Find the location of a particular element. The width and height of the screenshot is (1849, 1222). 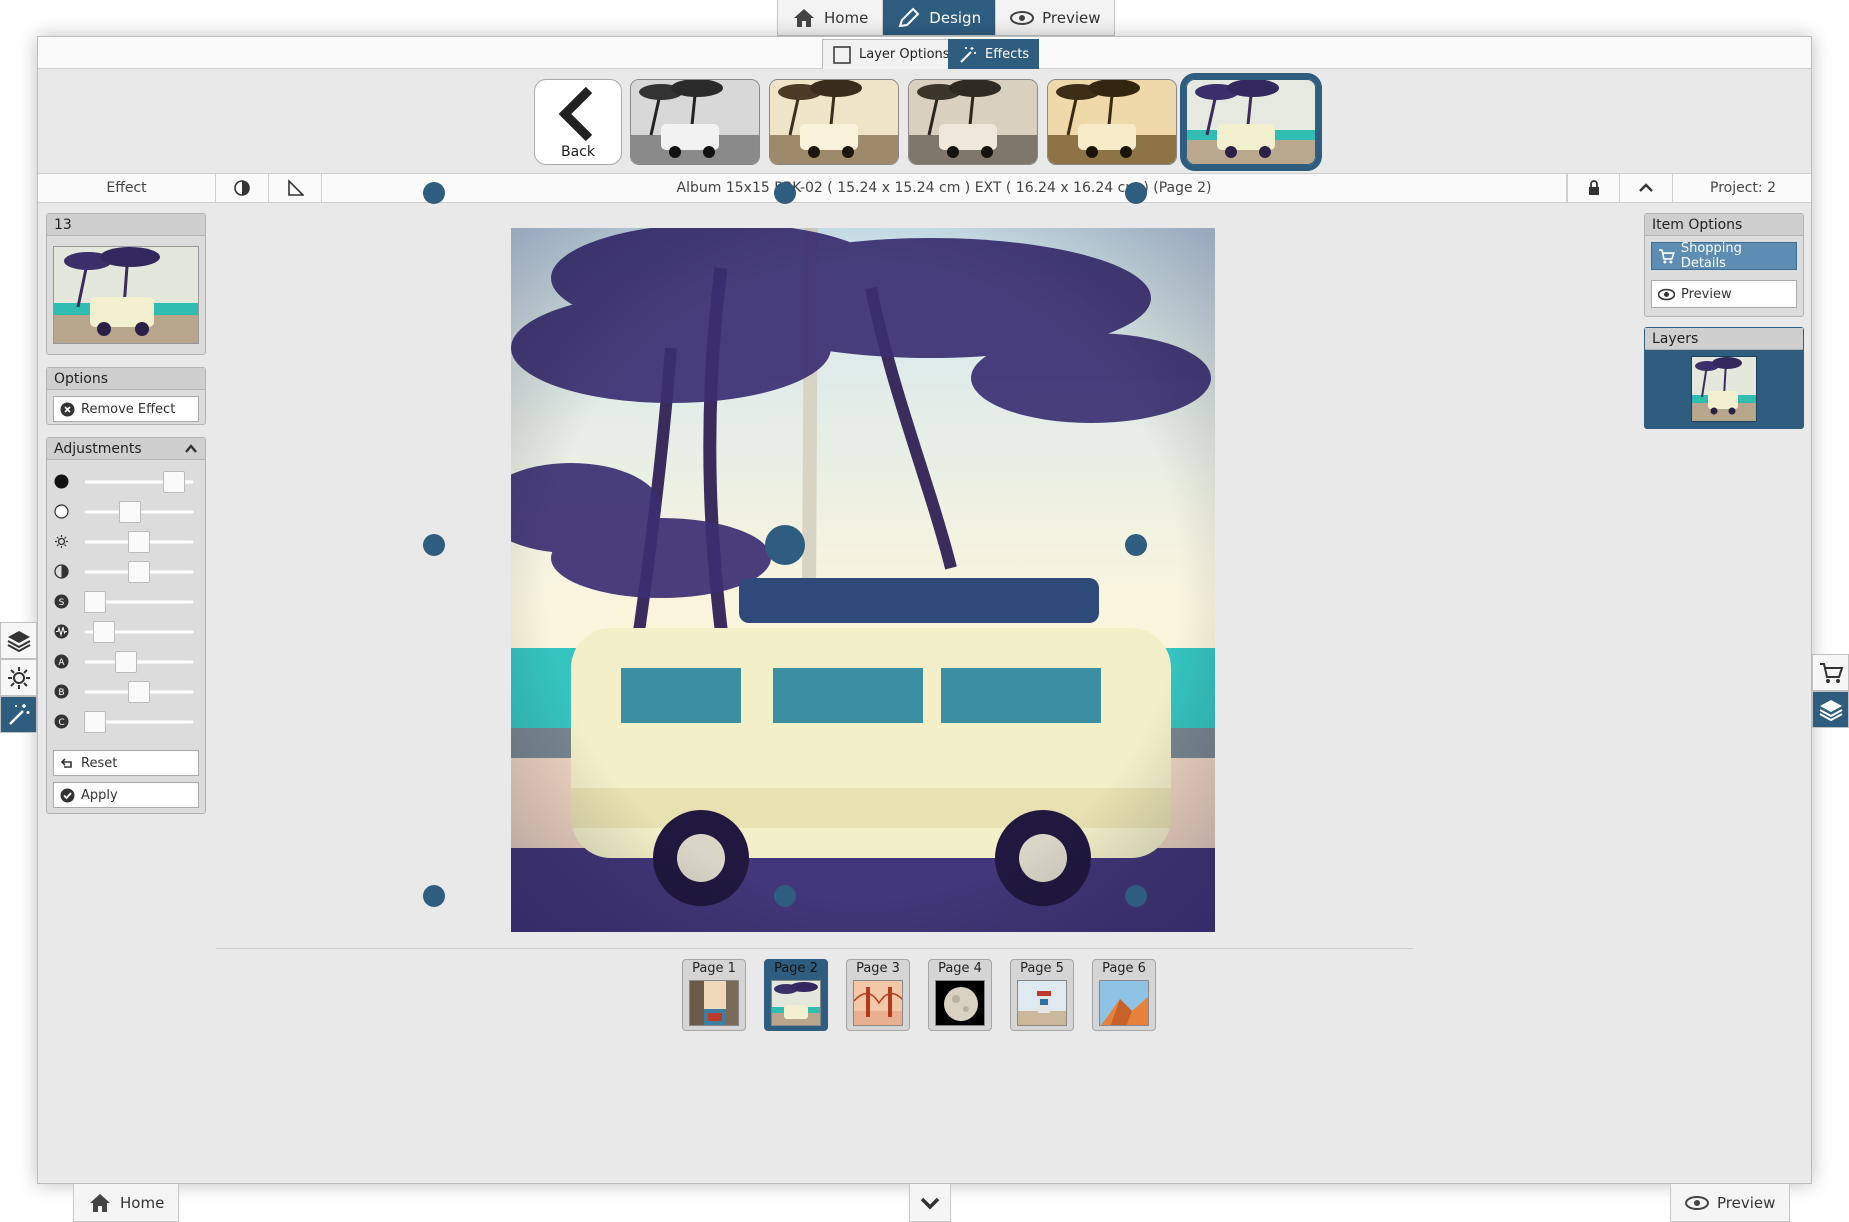

item-options-panel: Item Options Shopping Details Preview is located at coordinates (1724, 265).